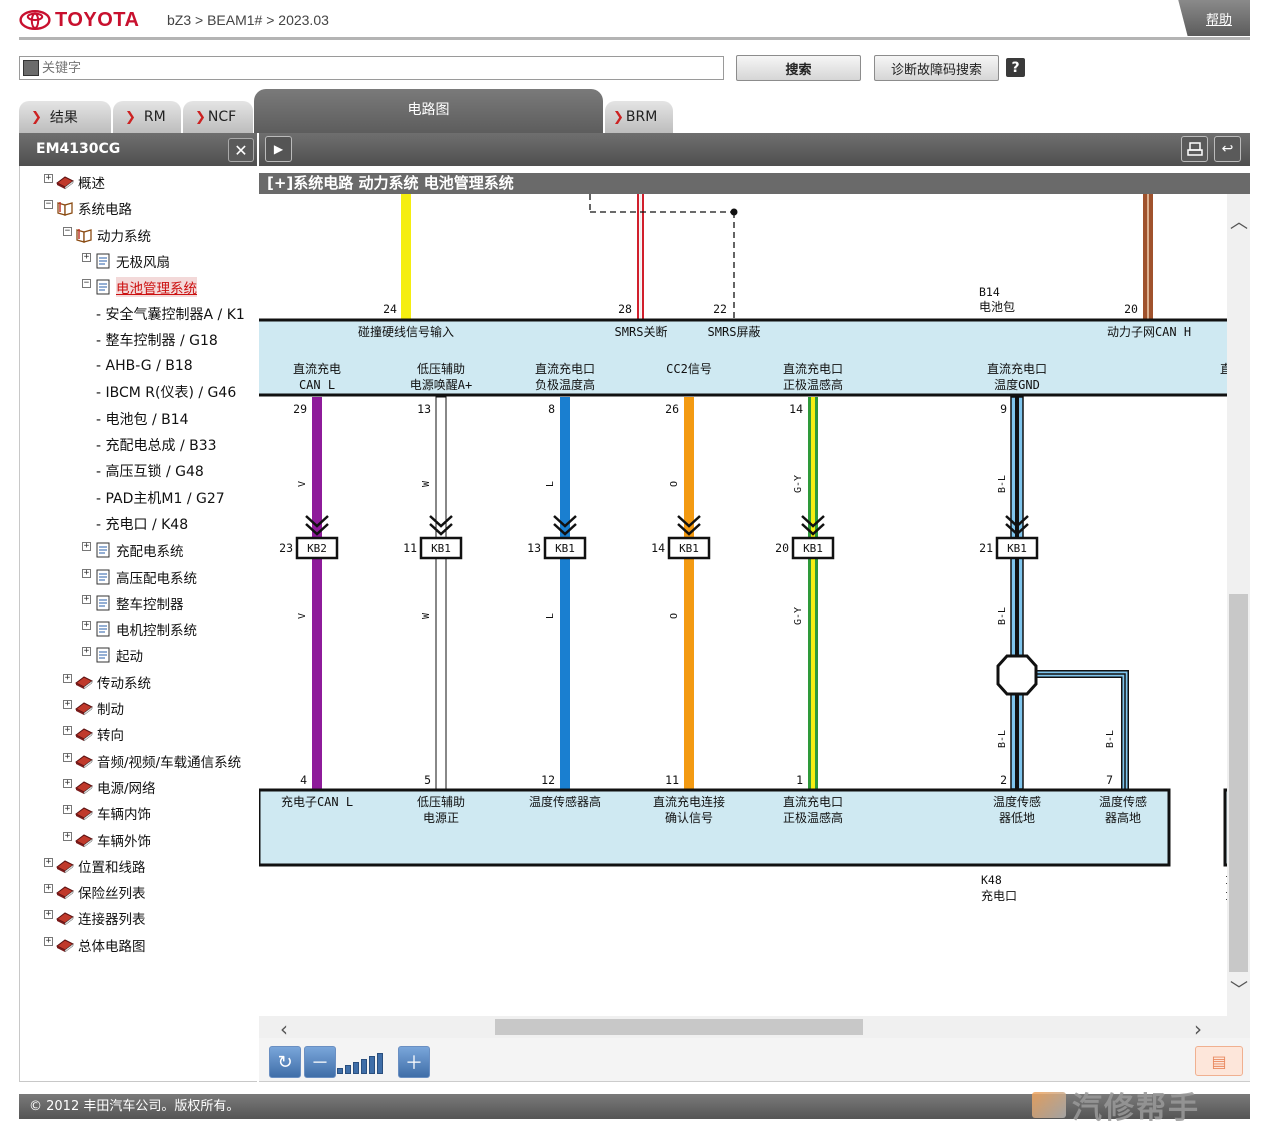 The image size is (1269, 1131). Describe the element at coordinates (150, 604) in the screenshot. I see `tree-label: 整车控制器` at that location.